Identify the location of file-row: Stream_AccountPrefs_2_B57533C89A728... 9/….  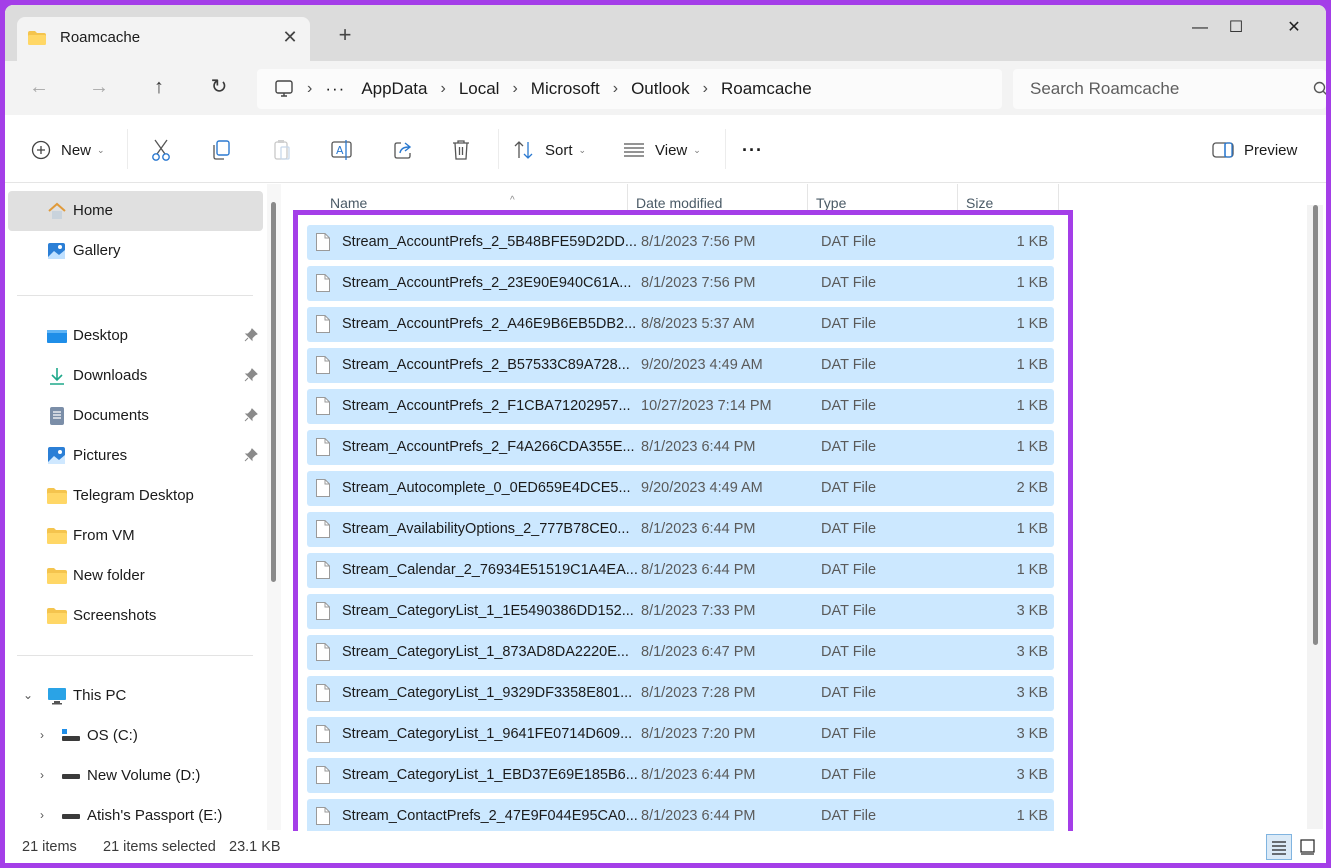
(680, 365).